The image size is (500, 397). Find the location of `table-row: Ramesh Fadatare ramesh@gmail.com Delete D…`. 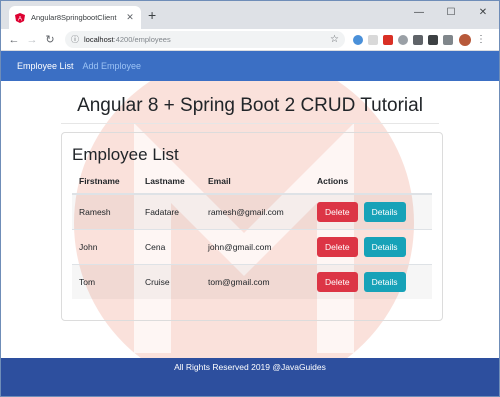

table-row: Ramesh Fadatare ramesh@gmail.com Delete D… is located at coordinates (252, 211).